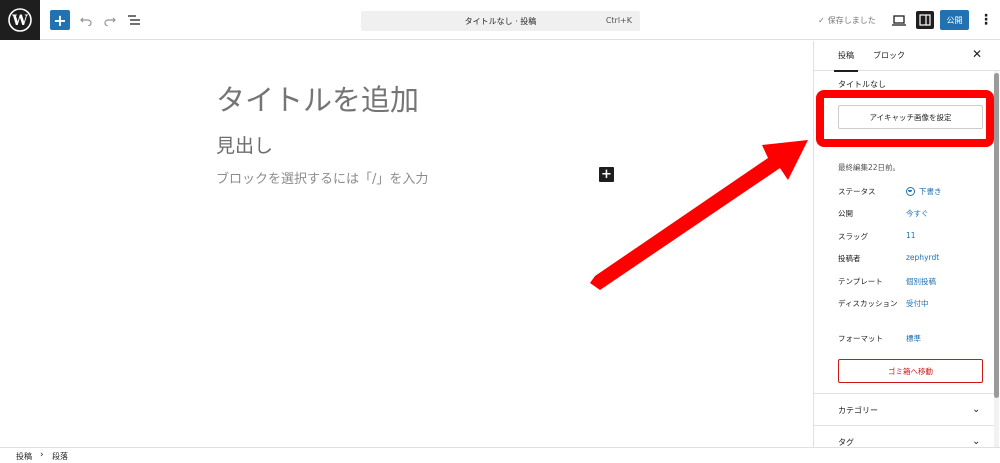 The height and width of the screenshot is (463, 1000). What do you see at coordinates (925, 20) in the screenshot?
I see `settings-sidebar-toggle-icon` at bounding box center [925, 20].